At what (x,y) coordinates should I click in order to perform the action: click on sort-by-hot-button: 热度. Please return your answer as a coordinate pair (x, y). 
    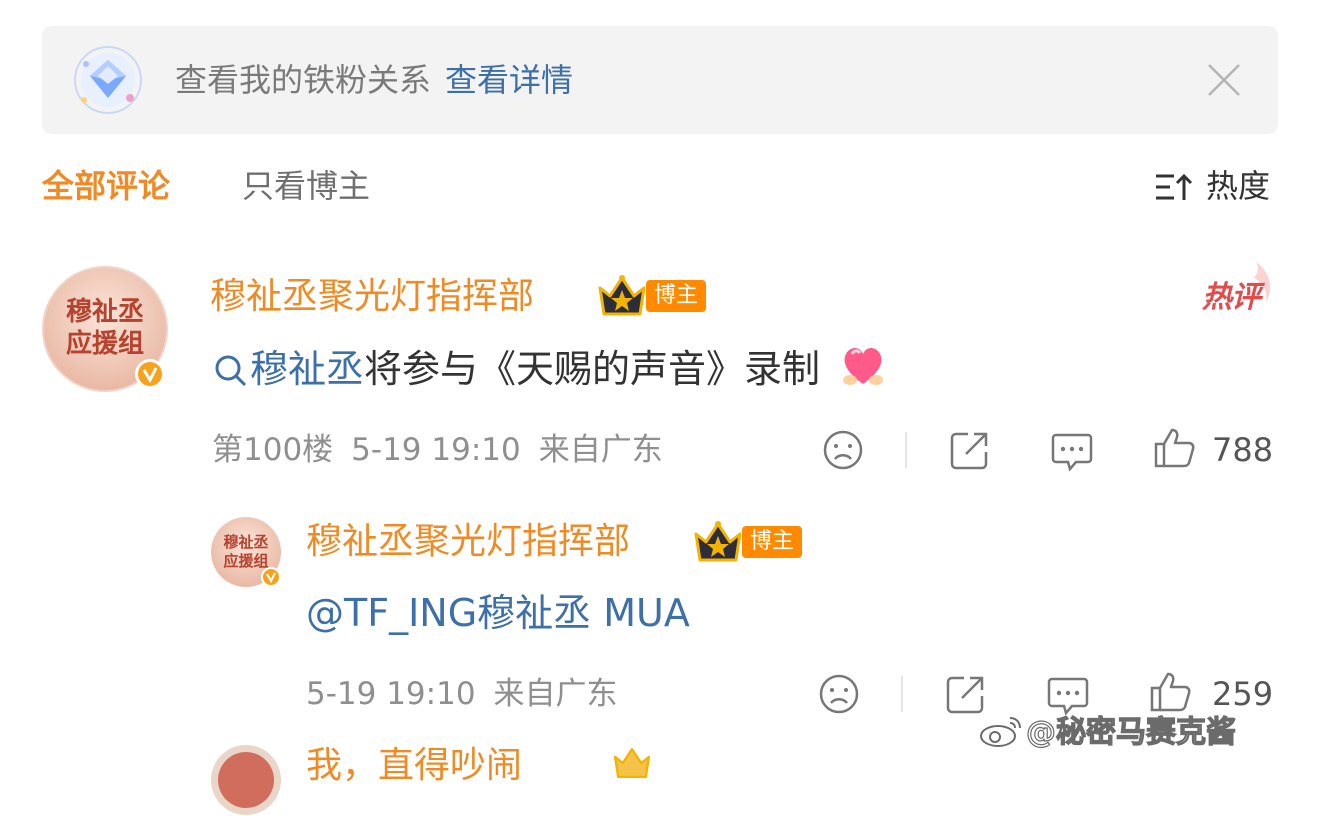
    Looking at the image, I should click on (1216, 186).